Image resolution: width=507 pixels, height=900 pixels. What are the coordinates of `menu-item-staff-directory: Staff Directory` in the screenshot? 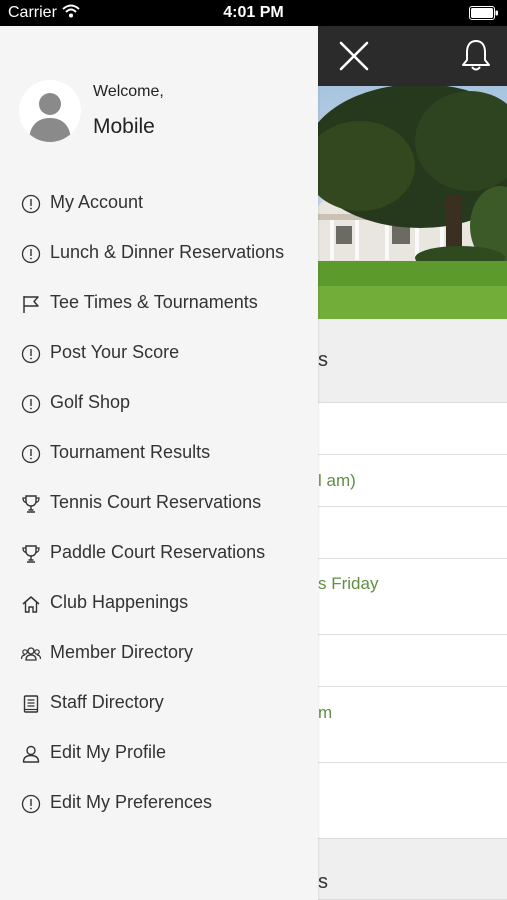 It's located at (159, 704).